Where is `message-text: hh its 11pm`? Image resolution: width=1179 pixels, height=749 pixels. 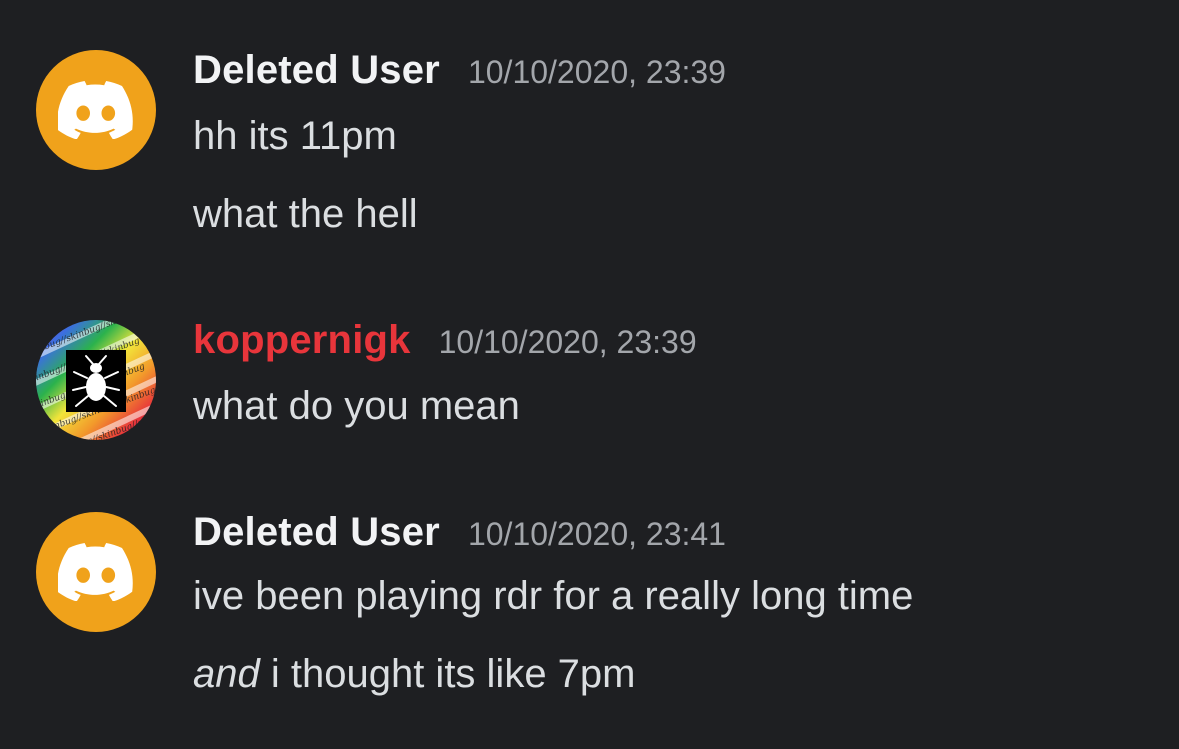 message-text: hh its 11pm is located at coordinates (295, 136).